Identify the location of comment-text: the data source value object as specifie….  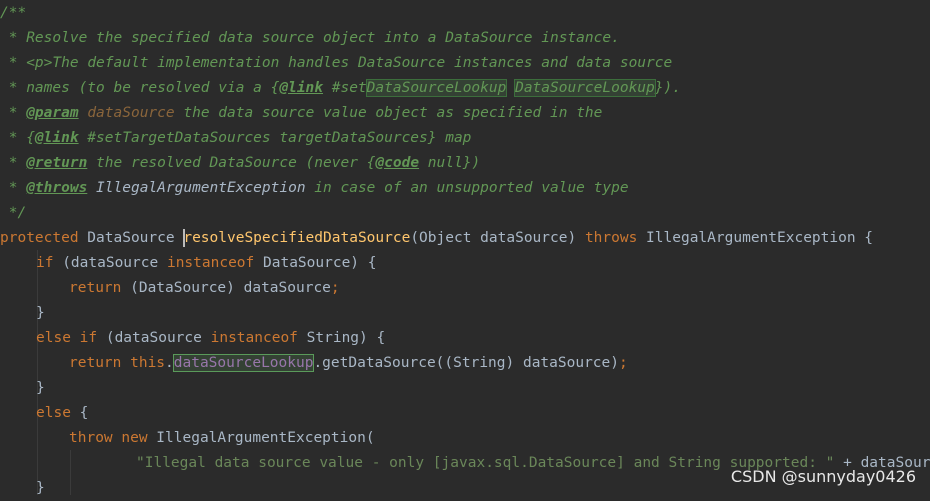
(388, 113).